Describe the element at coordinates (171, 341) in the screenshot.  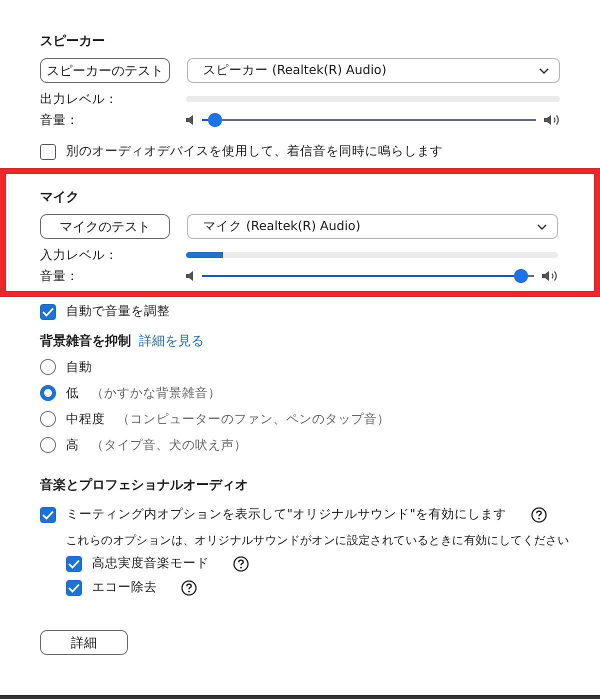
I see `learn-more-link: 詳細を見る` at that location.